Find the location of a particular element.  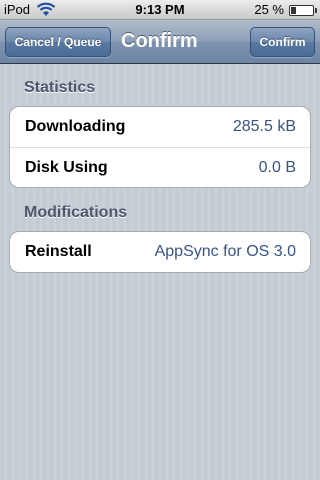

navigation-bar: Cancel / Queue Confirm Confirm is located at coordinates (160, 42).